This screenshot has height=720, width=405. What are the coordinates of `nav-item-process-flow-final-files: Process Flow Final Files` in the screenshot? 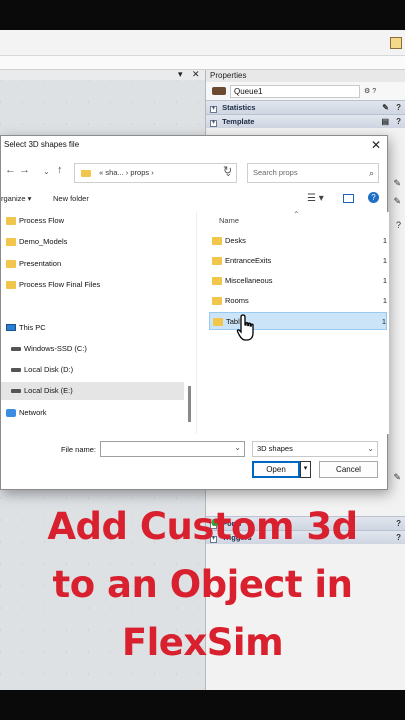 It's located at (92, 285).